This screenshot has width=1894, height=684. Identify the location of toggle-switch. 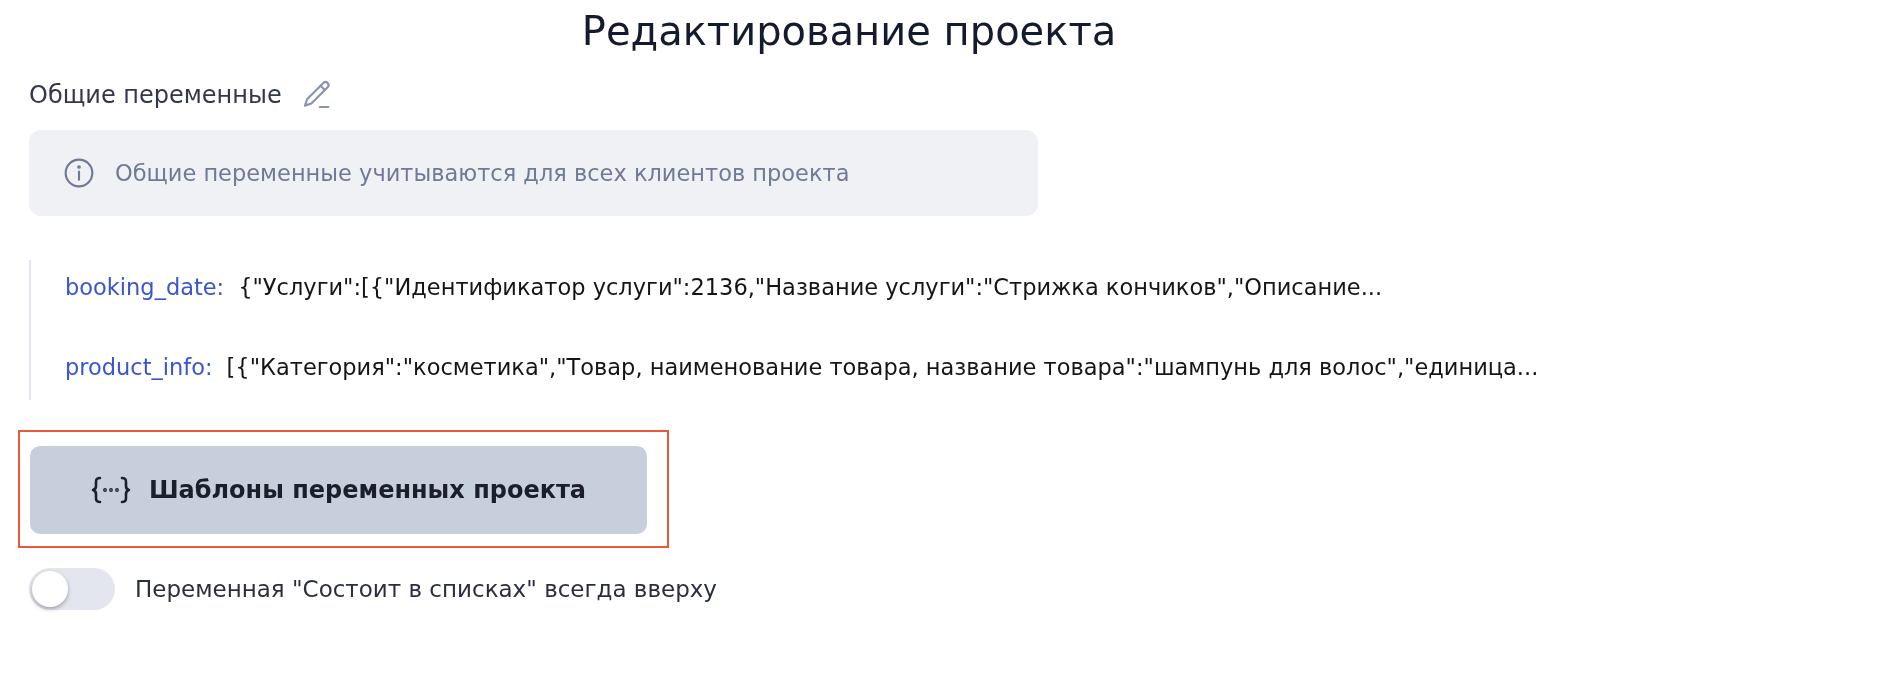
(72, 589).